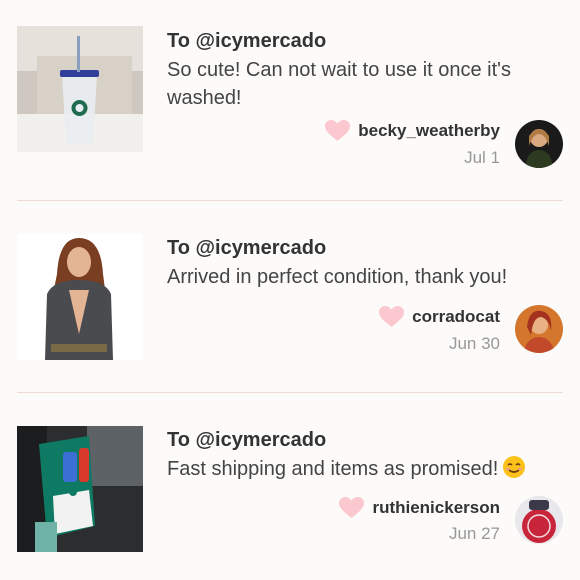 Image resolution: width=580 pixels, height=580 pixels. Describe the element at coordinates (436, 508) in the screenshot. I see `review-username: ruthienickerson` at that location.